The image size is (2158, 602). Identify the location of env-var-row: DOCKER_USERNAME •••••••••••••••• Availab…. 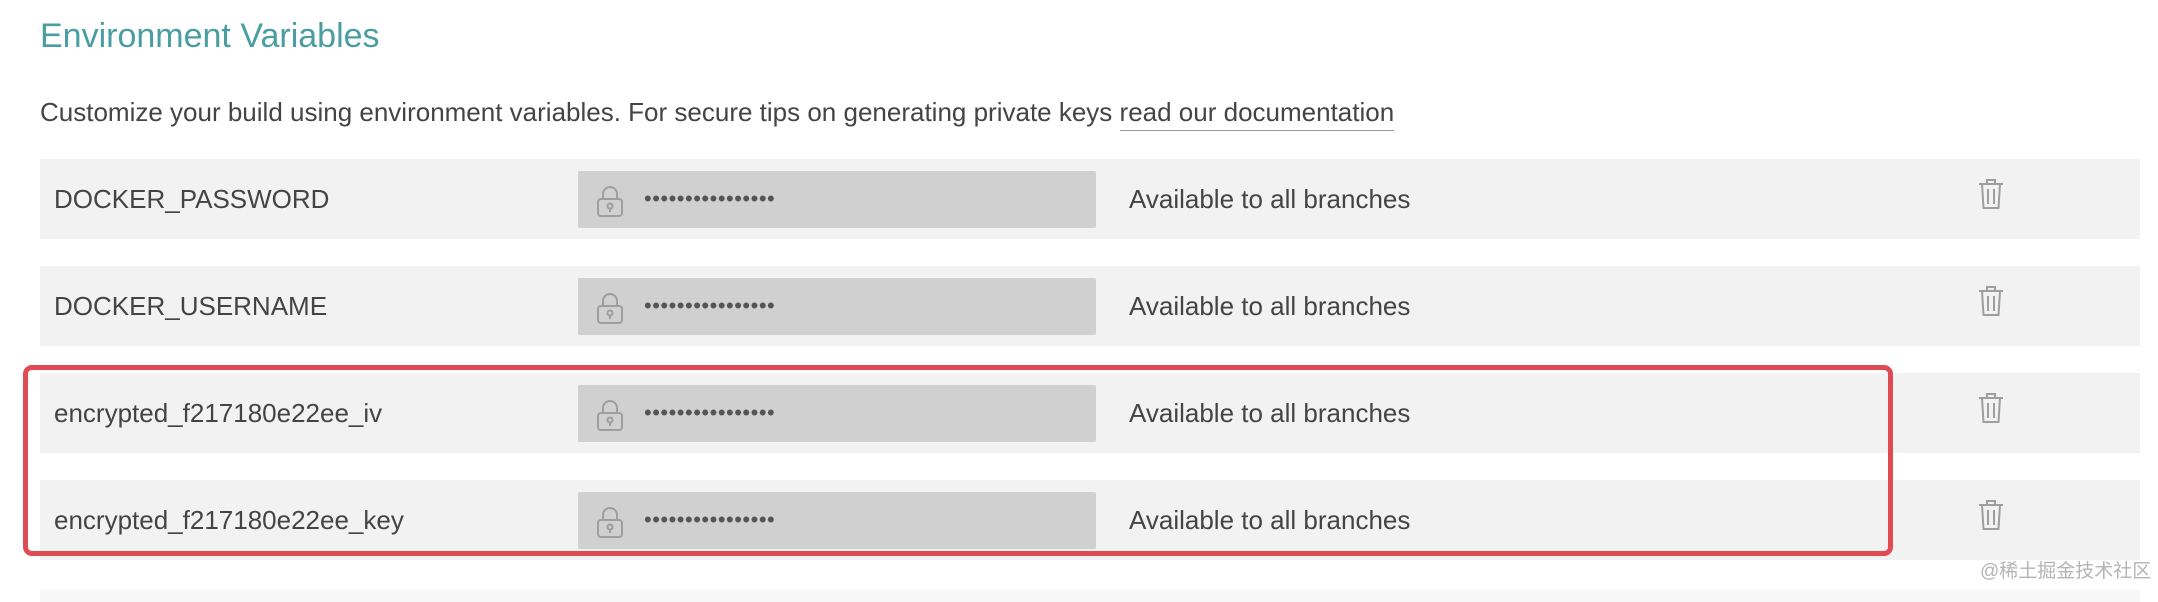
(1090, 306).